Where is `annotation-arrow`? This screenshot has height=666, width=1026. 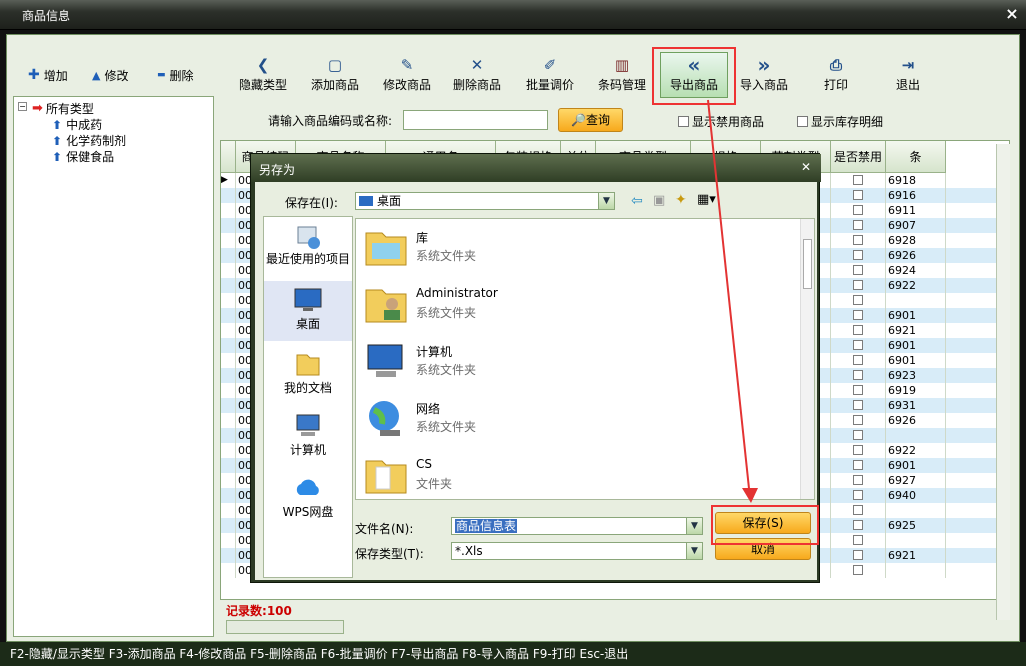
annotation-arrow is located at coordinates (732, 301).